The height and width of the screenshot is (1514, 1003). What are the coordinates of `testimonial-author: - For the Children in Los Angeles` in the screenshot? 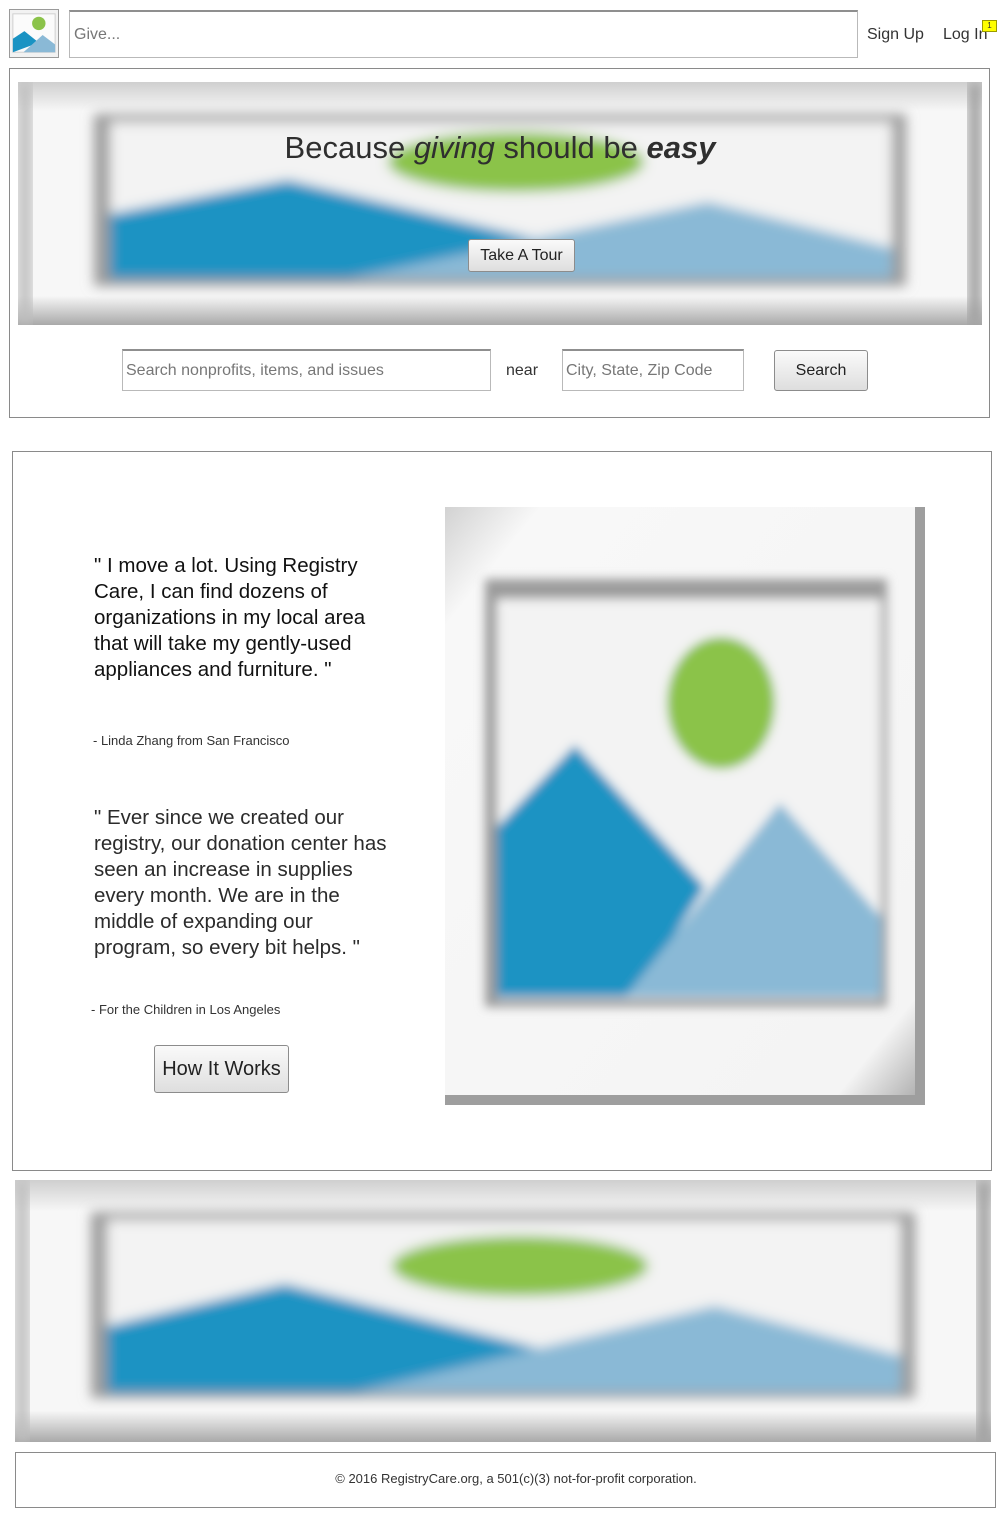 It's located at (186, 1009).